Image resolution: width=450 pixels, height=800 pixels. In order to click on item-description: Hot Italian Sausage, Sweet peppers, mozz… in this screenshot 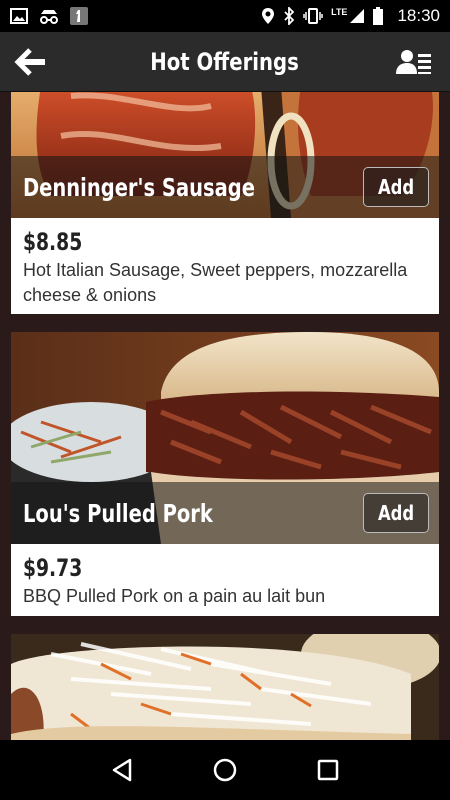, I will do `click(215, 282)`.